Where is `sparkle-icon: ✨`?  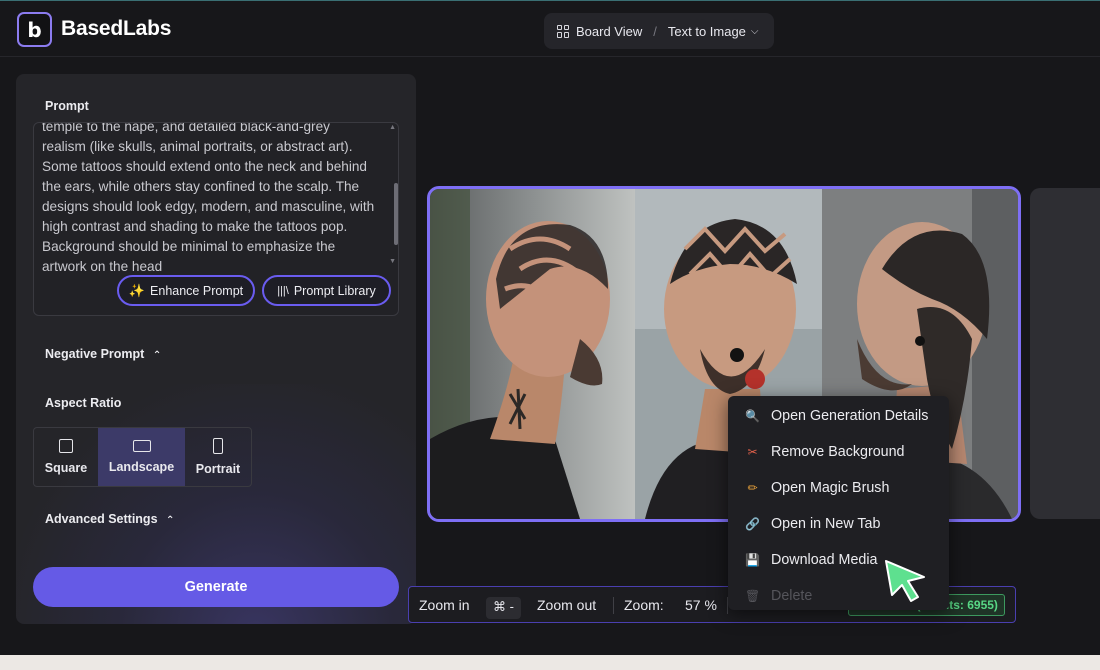 sparkle-icon: ✨ is located at coordinates (137, 290).